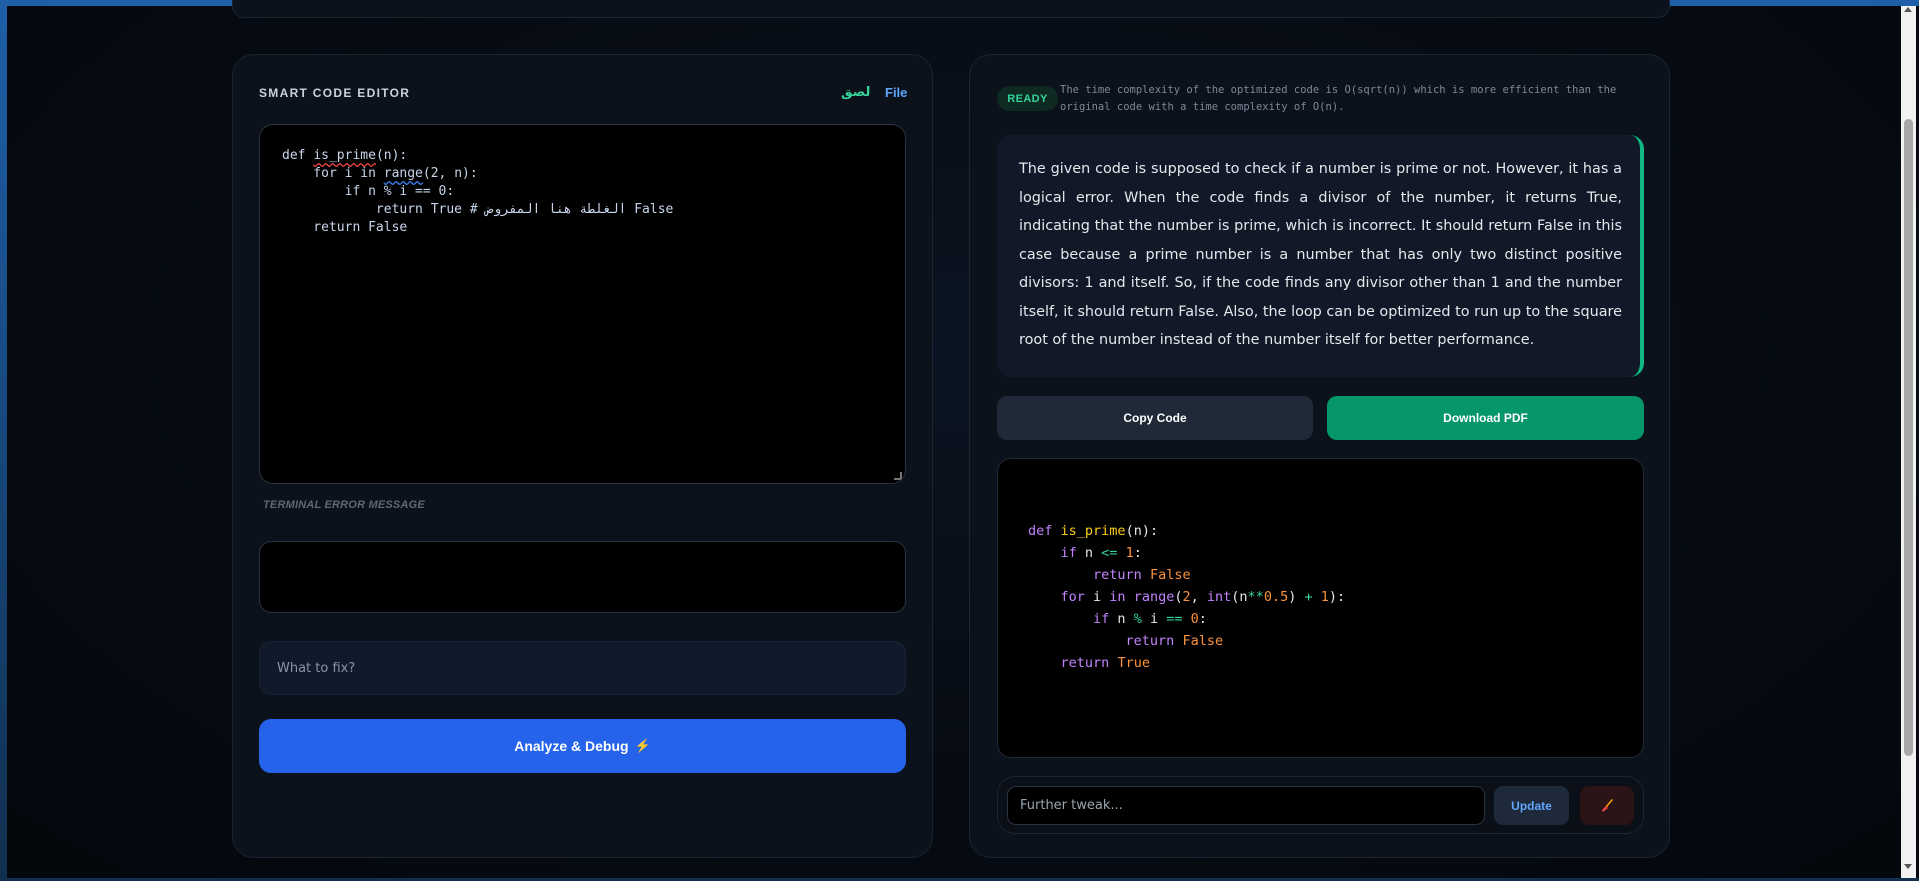 This screenshot has height=881, width=1919. What do you see at coordinates (1908, 9) in the screenshot?
I see `scroll-up-arrow-icon` at bounding box center [1908, 9].